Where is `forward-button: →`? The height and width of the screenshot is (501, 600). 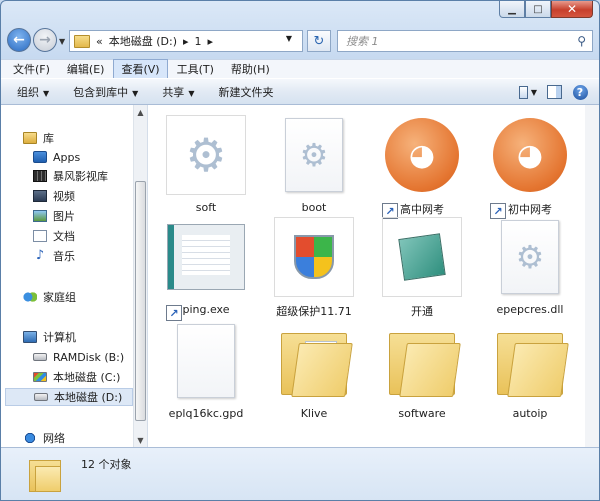 forward-button: → is located at coordinates (45, 40).